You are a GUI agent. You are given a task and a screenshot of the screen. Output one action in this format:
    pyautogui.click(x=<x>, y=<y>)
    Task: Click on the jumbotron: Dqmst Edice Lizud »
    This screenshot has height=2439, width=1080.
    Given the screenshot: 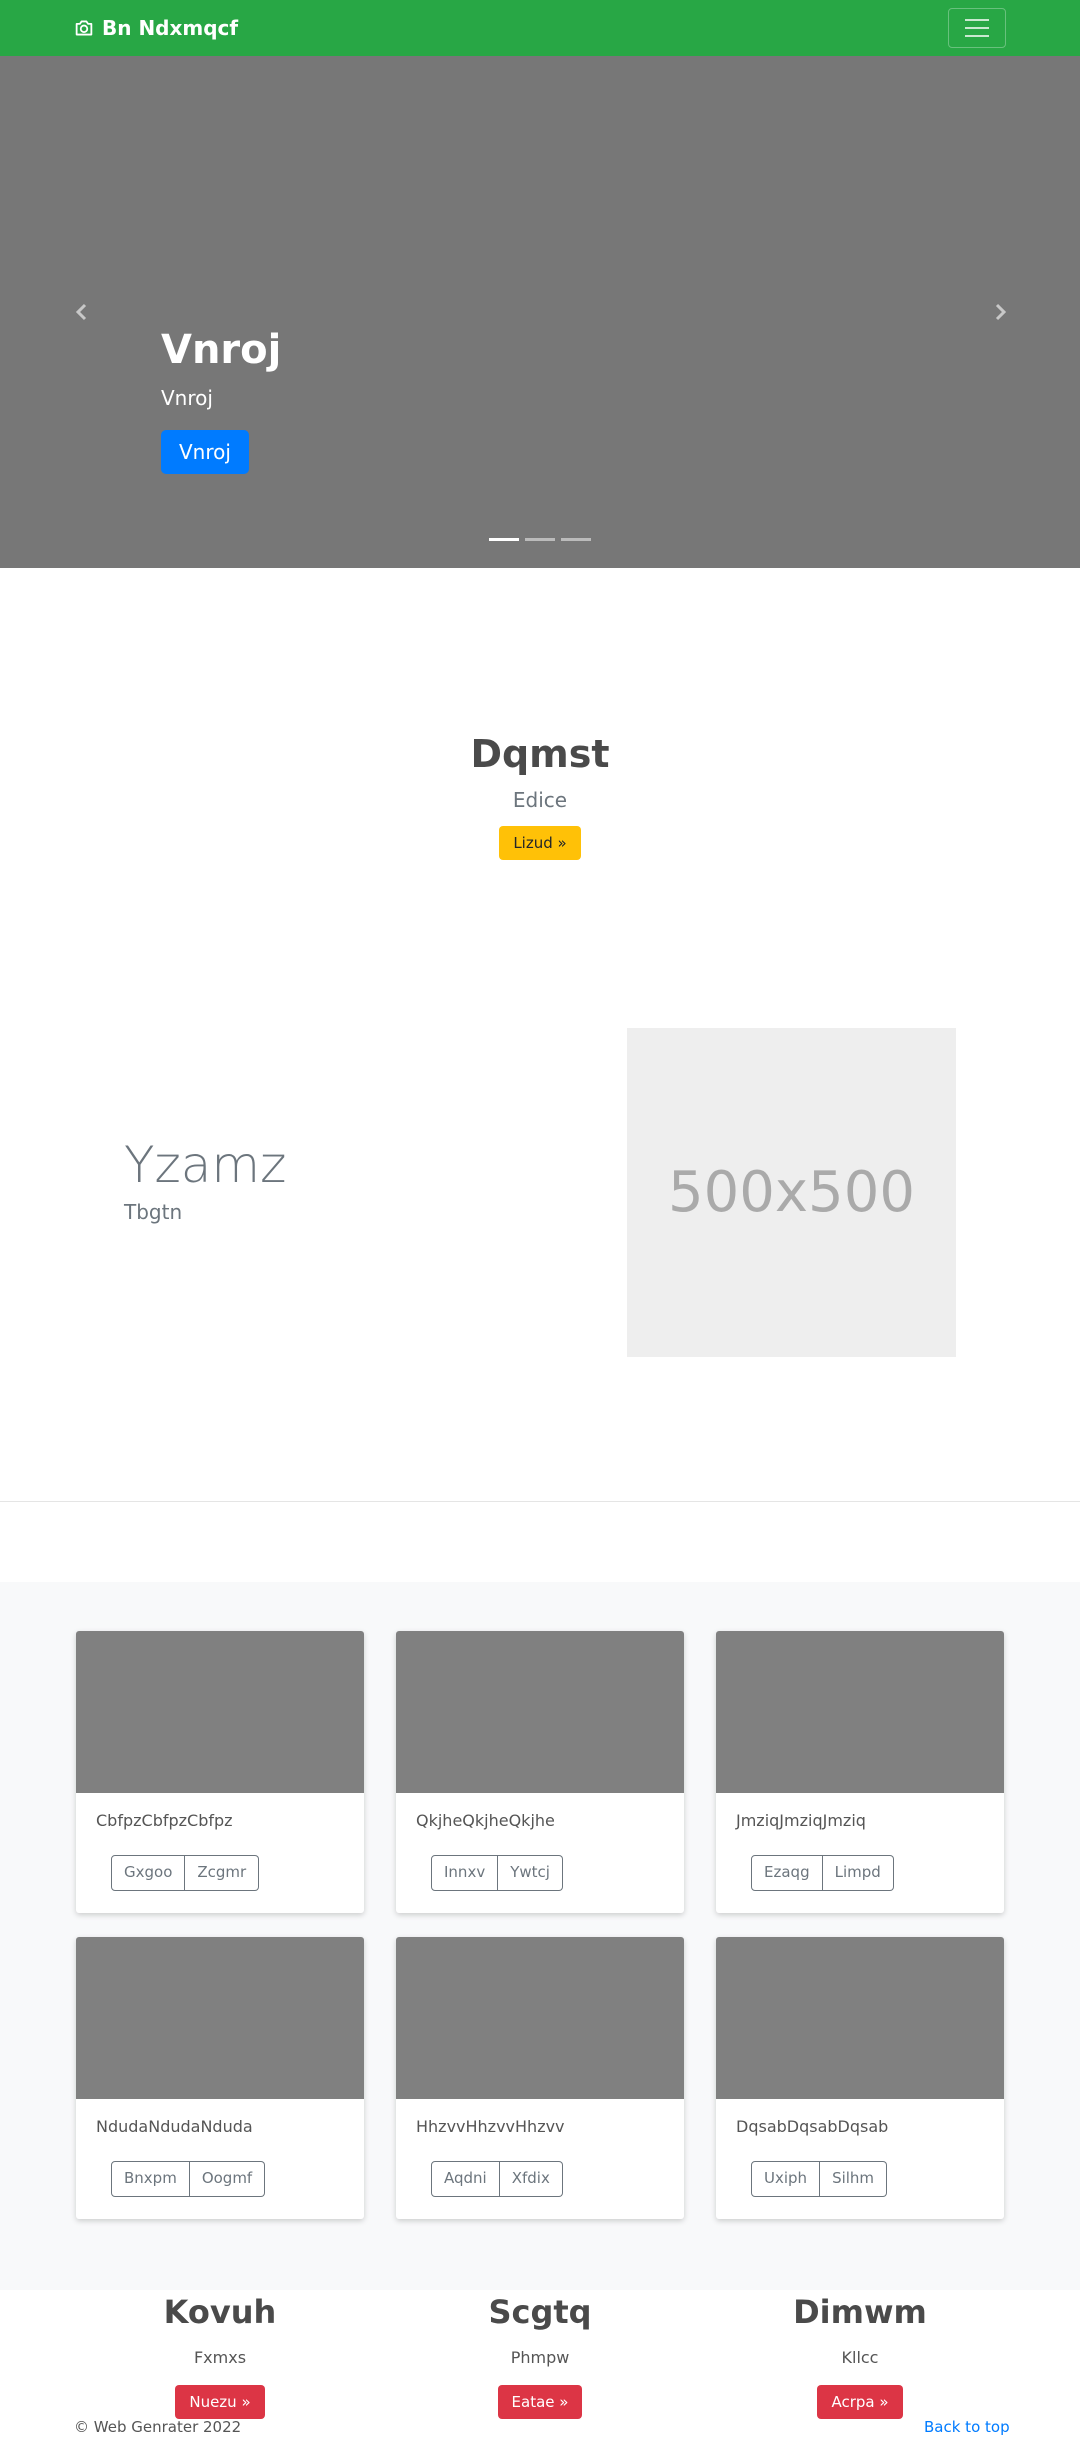 What is the action you would take?
    pyautogui.click(x=540, y=795)
    